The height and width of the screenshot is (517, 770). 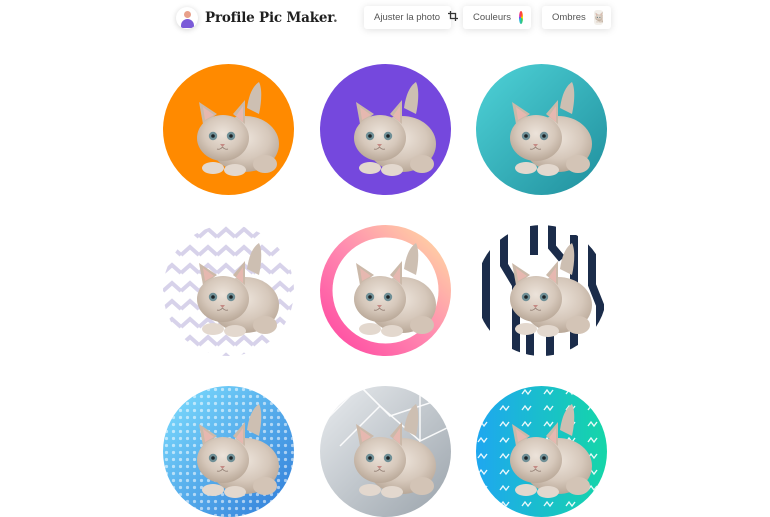 I want to click on preview-tile-orange, so click(x=228, y=129).